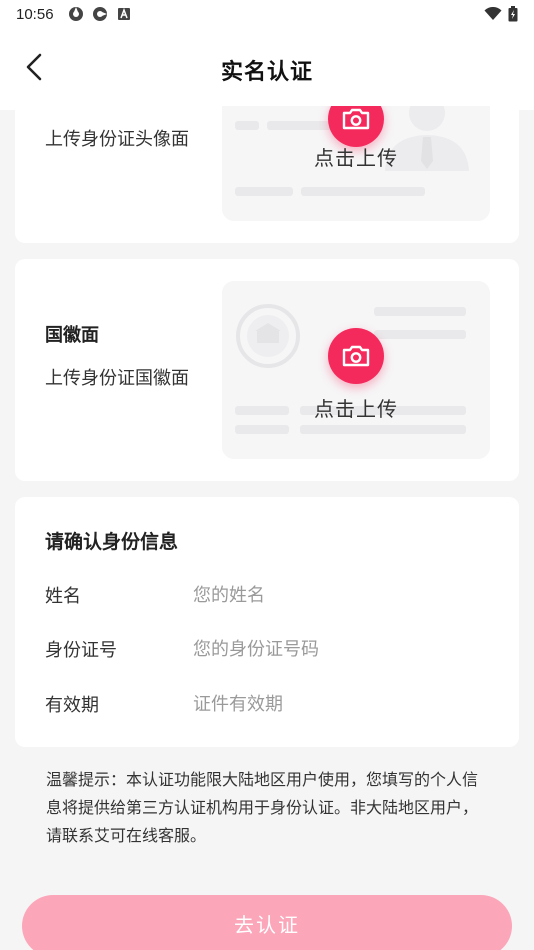 This screenshot has height=950, width=534. What do you see at coordinates (81, 650) in the screenshot?
I see `id-number-label: 身份证号` at bounding box center [81, 650].